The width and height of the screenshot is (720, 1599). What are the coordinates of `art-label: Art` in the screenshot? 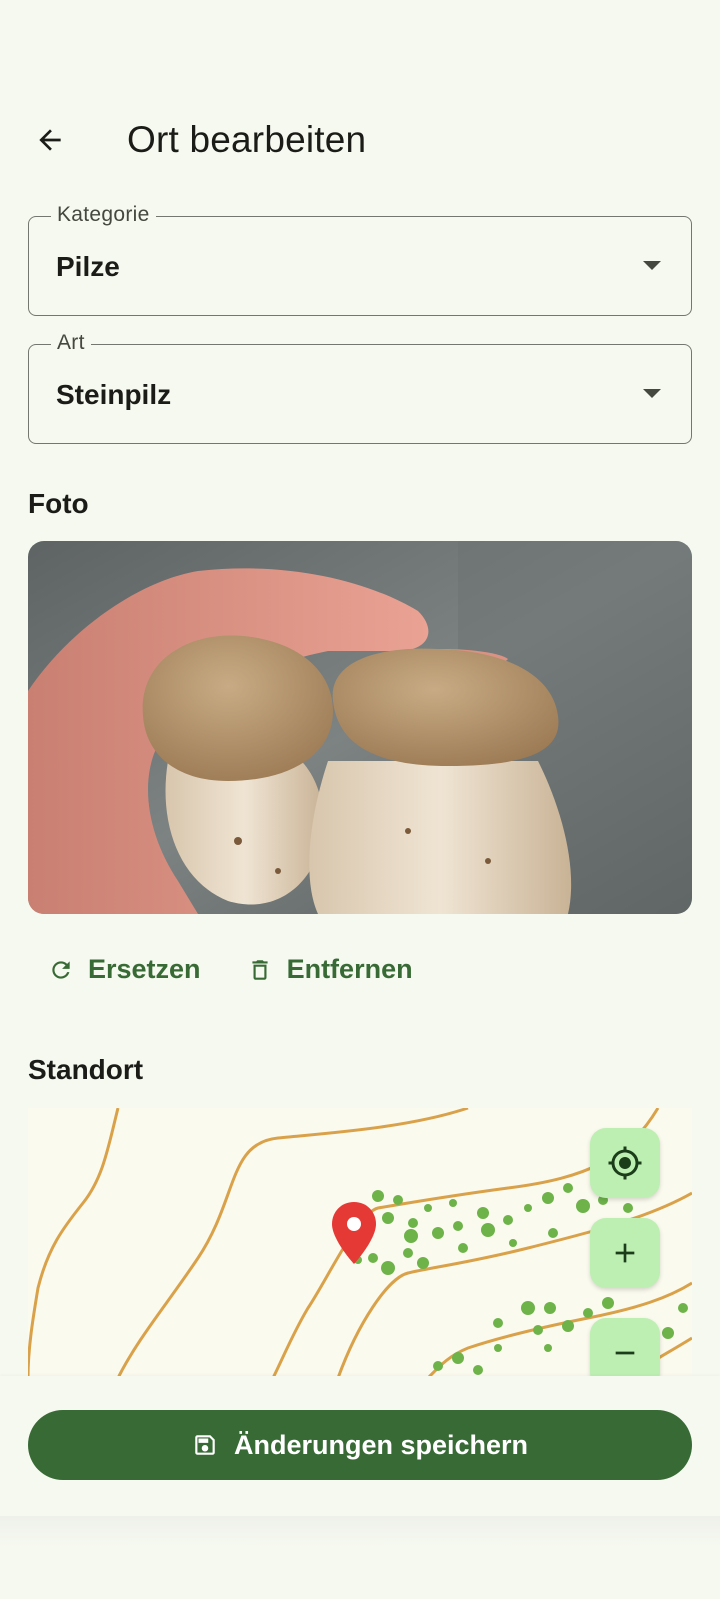 It's located at (71, 343).